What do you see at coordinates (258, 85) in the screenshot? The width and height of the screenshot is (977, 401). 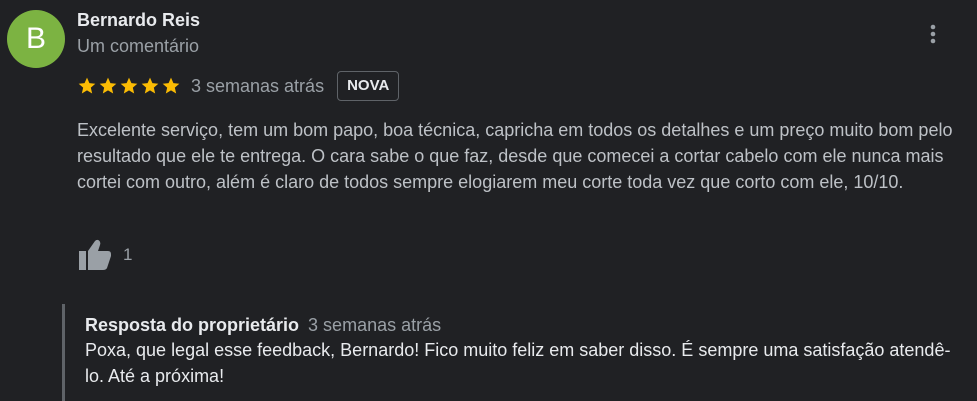 I see `review-date: 3 semanas atrás` at bounding box center [258, 85].